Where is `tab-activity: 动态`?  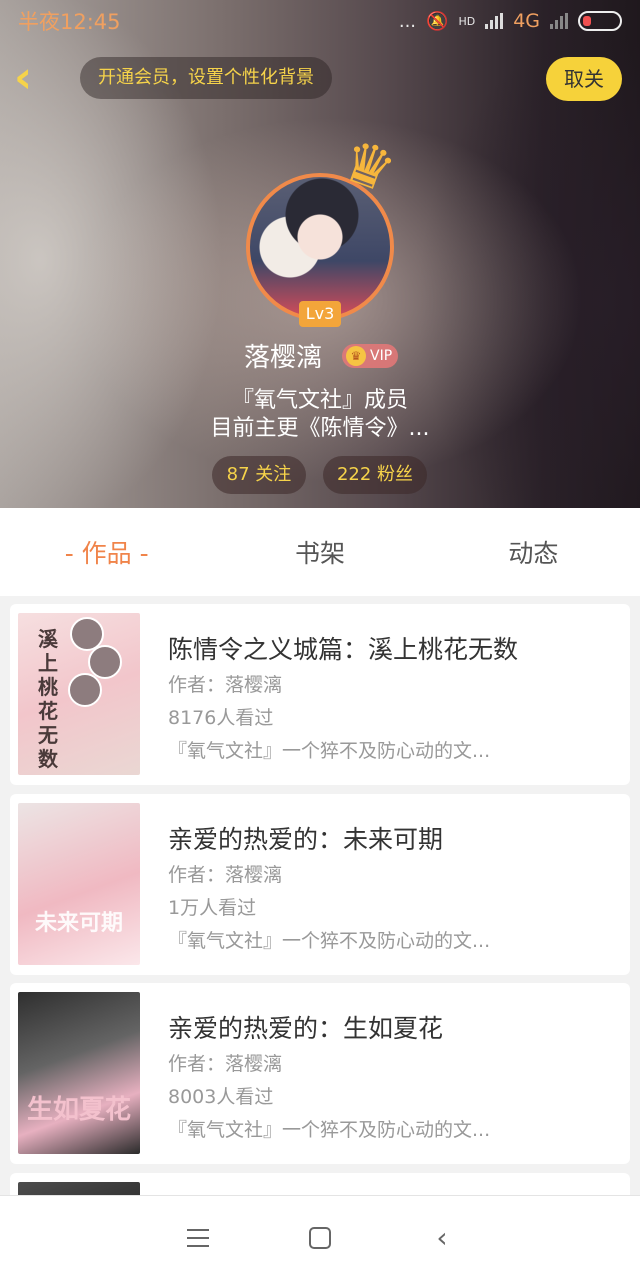
tab-activity: 动态 is located at coordinates (533, 552).